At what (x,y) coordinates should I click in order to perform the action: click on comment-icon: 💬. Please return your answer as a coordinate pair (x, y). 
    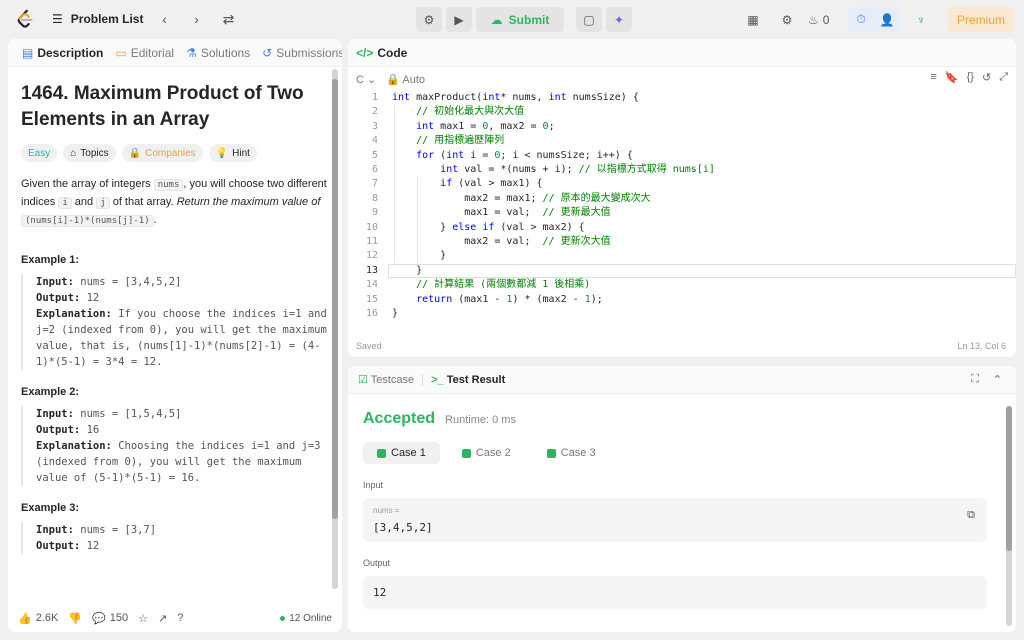
    Looking at the image, I should click on (99, 618).